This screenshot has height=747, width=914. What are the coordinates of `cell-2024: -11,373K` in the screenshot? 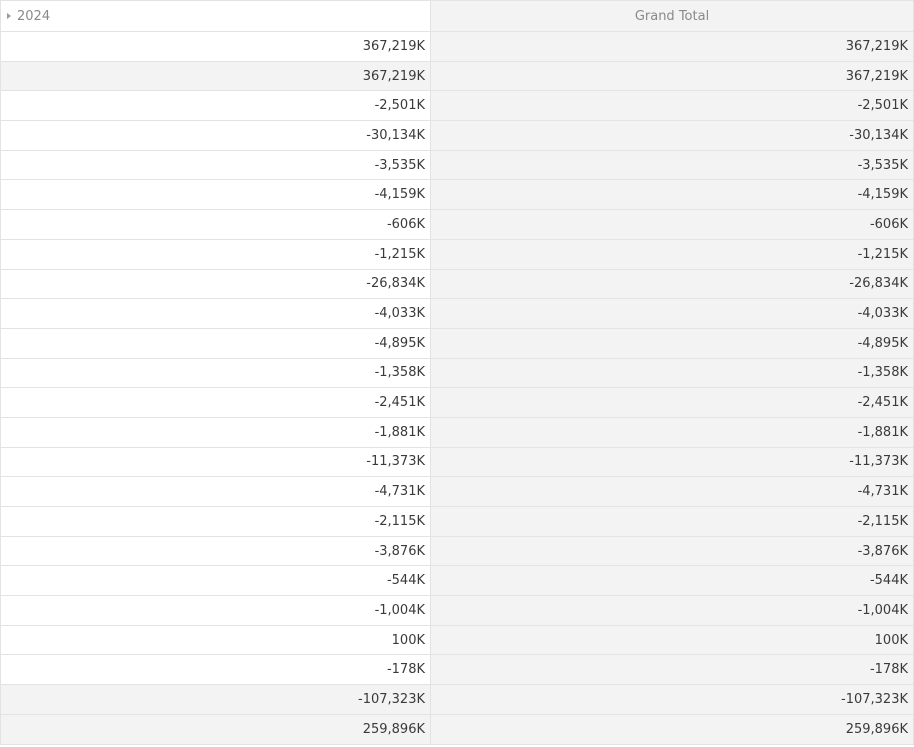 It's located at (215, 462).